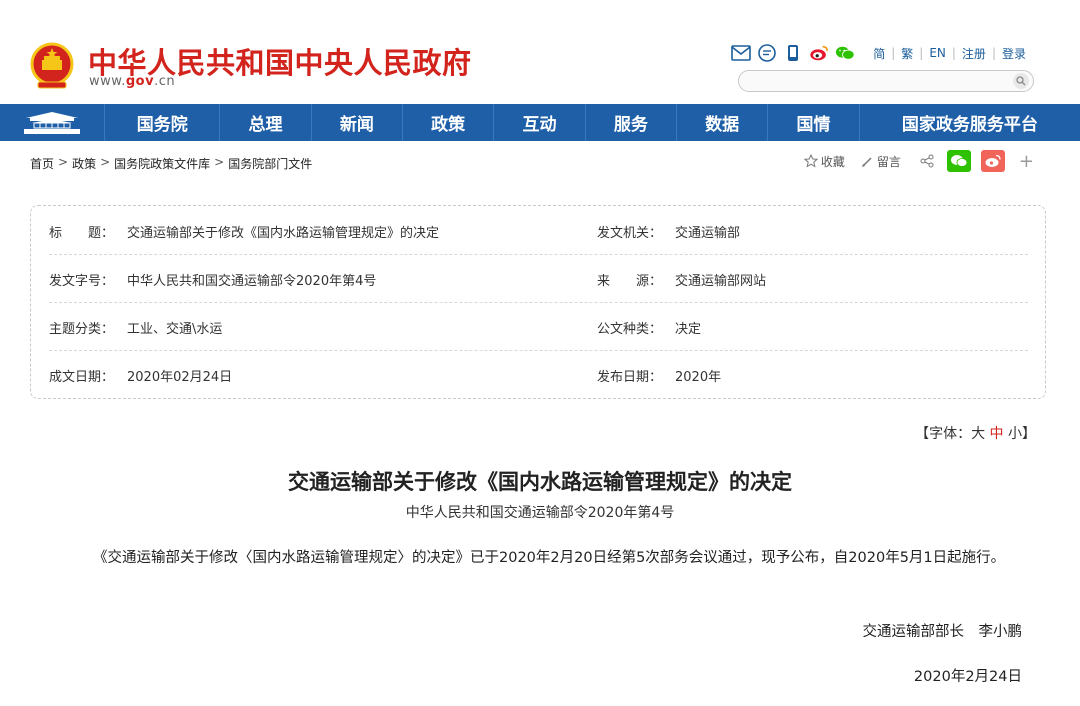  I want to click on doc-number-label: 发文字号：, so click(82, 281).